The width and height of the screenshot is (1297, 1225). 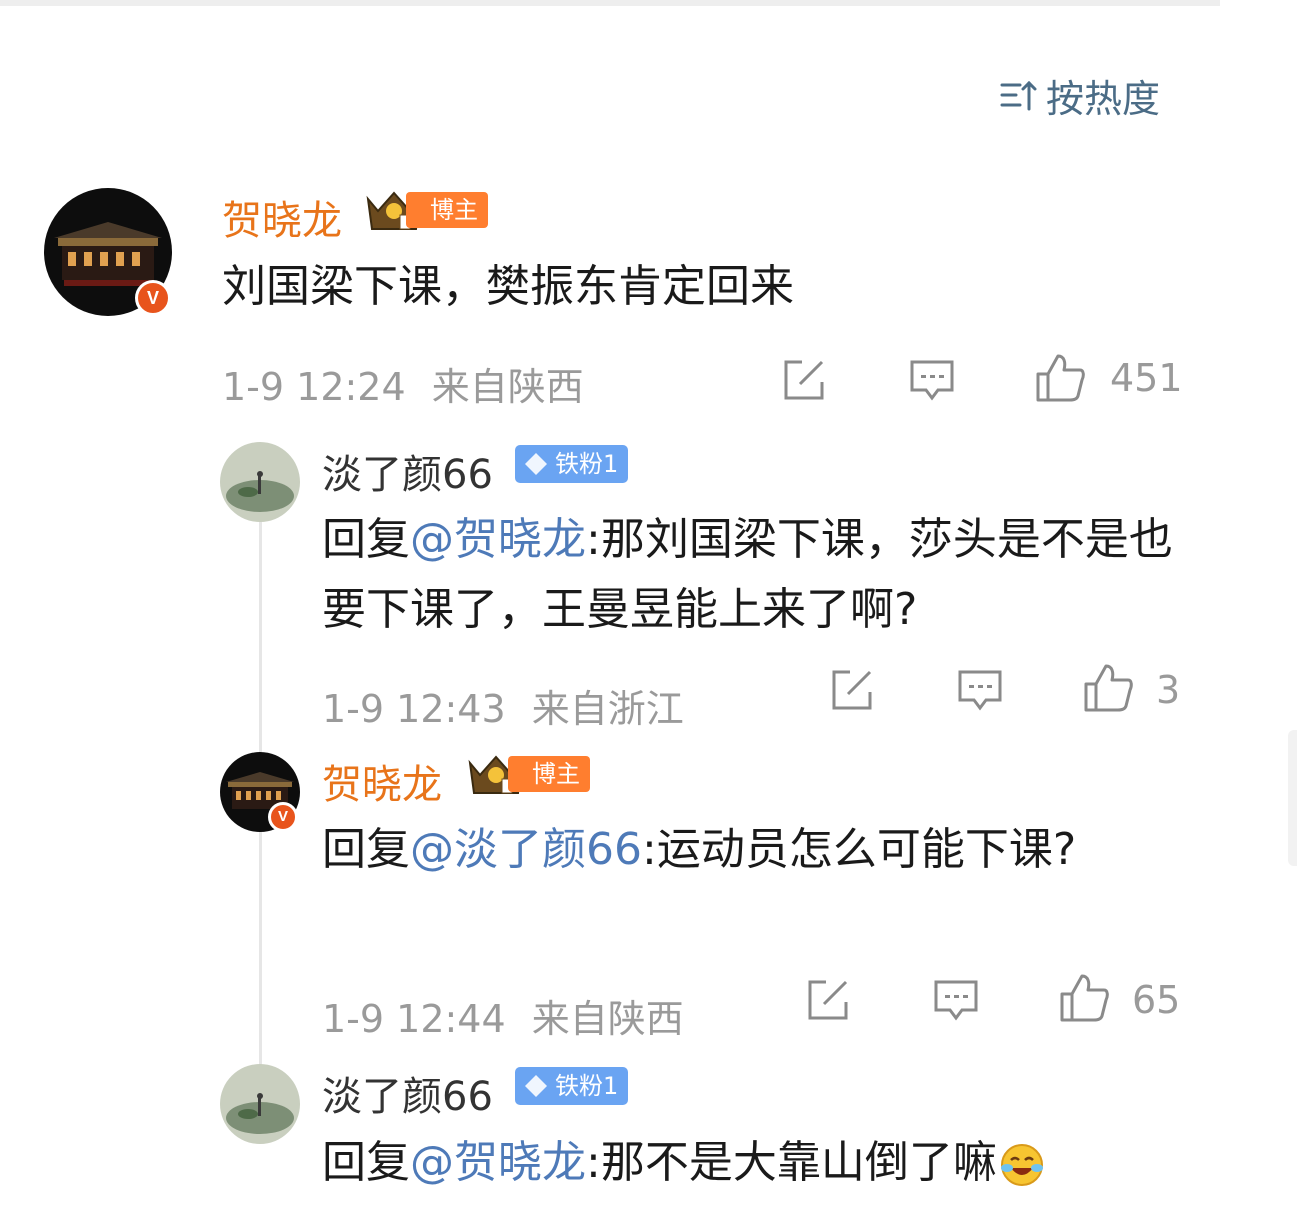 I want to click on reply-text: 回复@淡了颜66:运动员怎么可能下课?, so click(x=722, y=850).